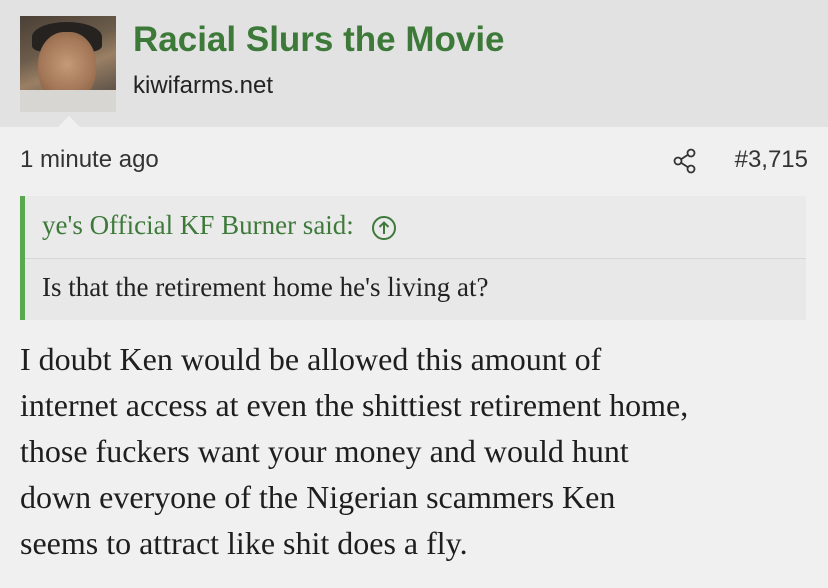  Describe the element at coordinates (203, 85) in the screenshot. I see `site-name: kiwifarms.net` at that location.